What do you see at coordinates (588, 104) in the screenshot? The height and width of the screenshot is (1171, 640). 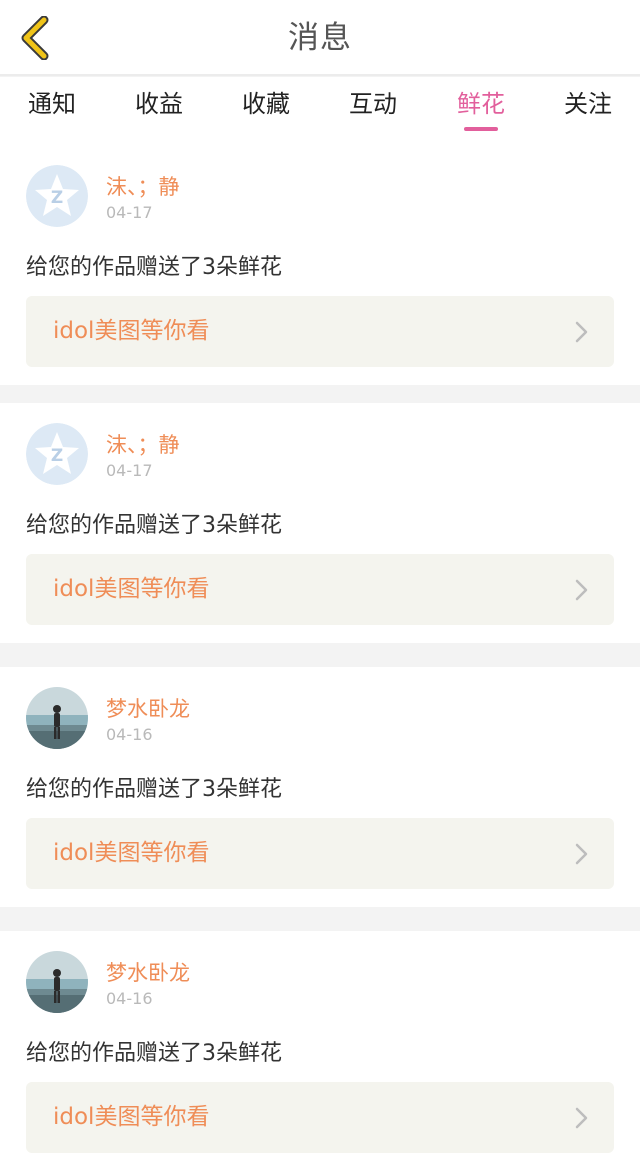 I see `tab-label: 关注` at bounding box center [588, 104].